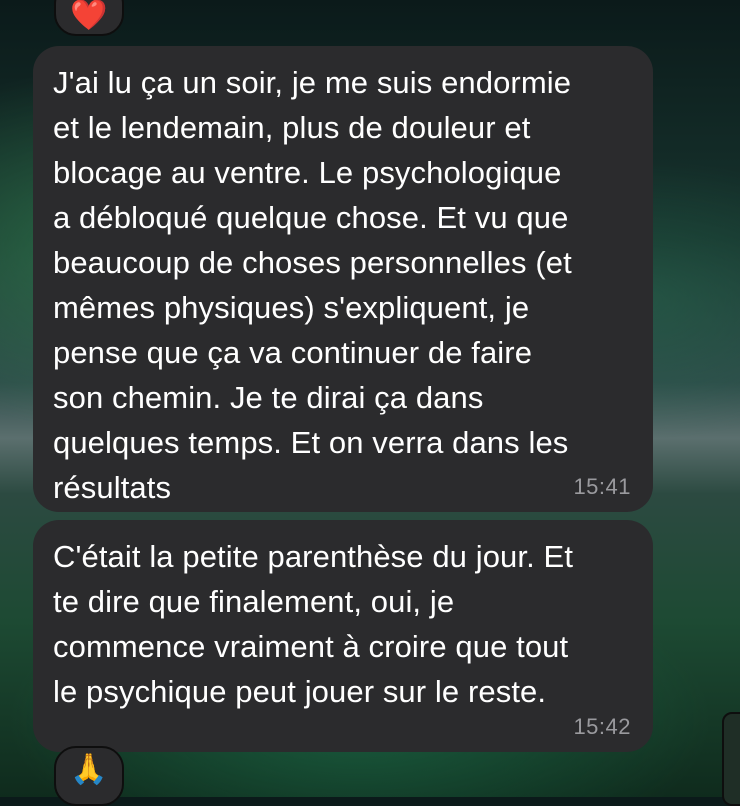 This screenshot has height=806, width=740. What do you see at coordinates (307, 172) in the screenshot?
I see `message-line: blocage au ventre. Le psychologique` at bounding box center [307, 172].